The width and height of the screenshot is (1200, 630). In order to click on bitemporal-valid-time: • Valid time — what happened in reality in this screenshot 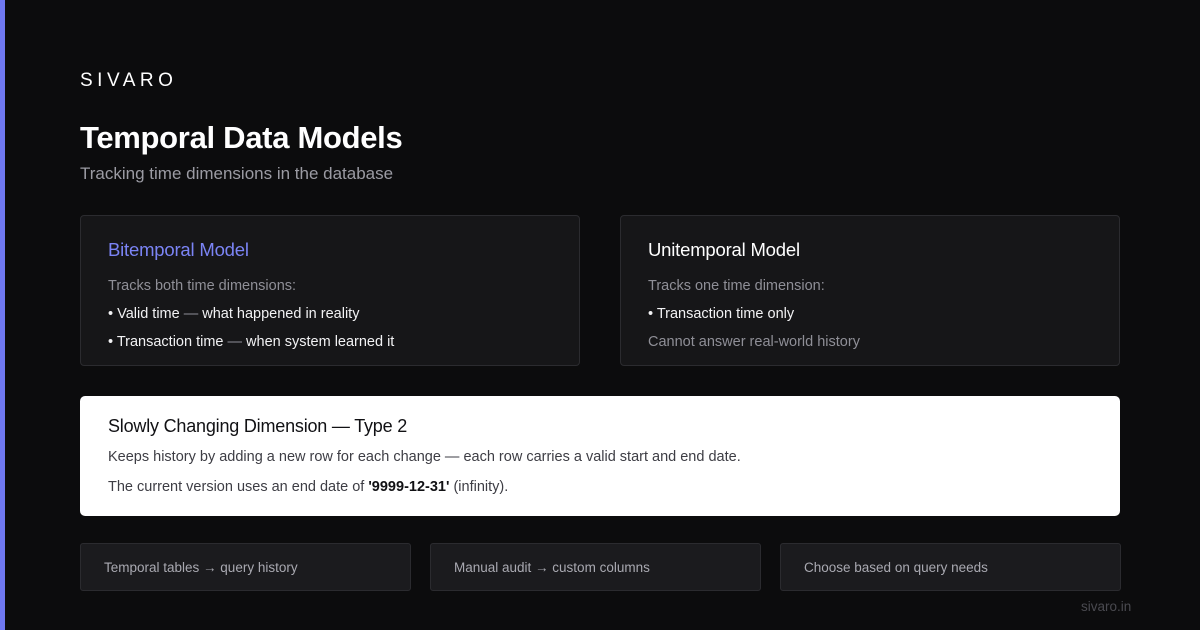, I will do `click(233, 314)`.